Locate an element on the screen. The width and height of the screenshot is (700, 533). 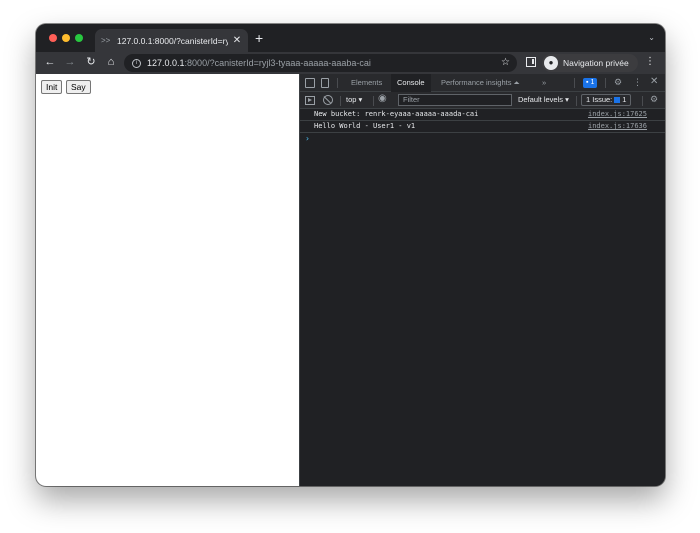
home-button: ⌂ is located at coordinates (111, 62).